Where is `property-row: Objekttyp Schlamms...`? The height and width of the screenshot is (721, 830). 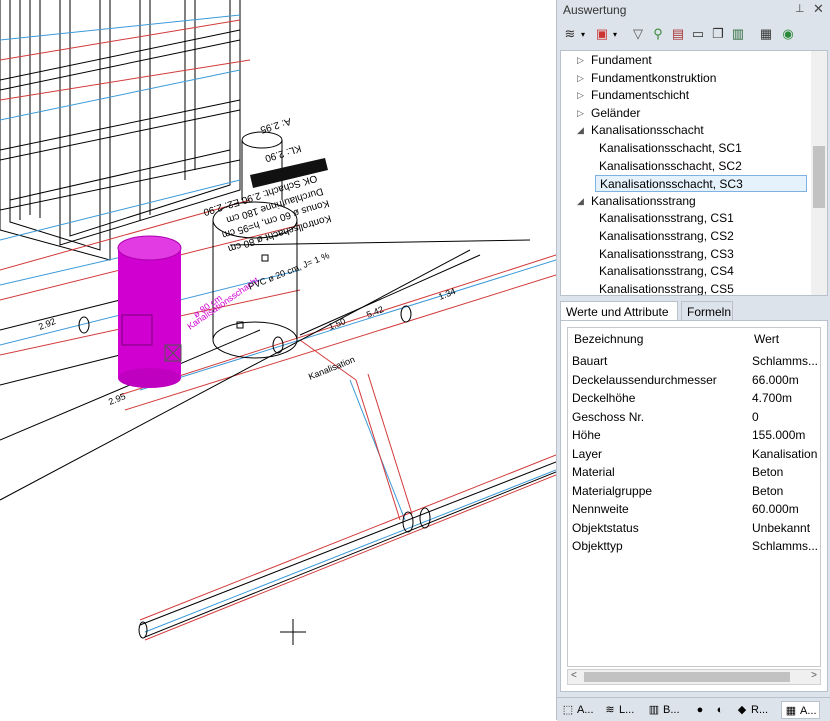 property-row: Objekttyp Schlamms... is located at coordinates (694, 546).